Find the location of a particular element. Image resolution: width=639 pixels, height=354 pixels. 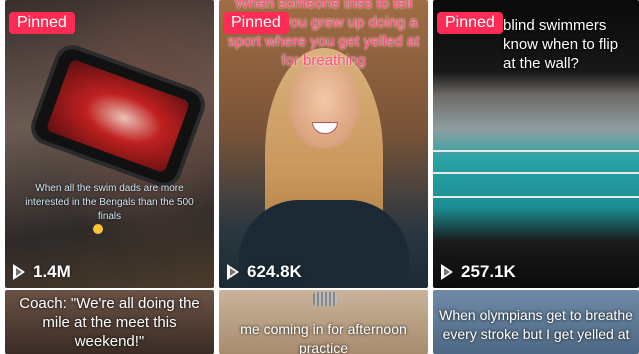

view-count: 257.1K is located at coordinates (478, 272).